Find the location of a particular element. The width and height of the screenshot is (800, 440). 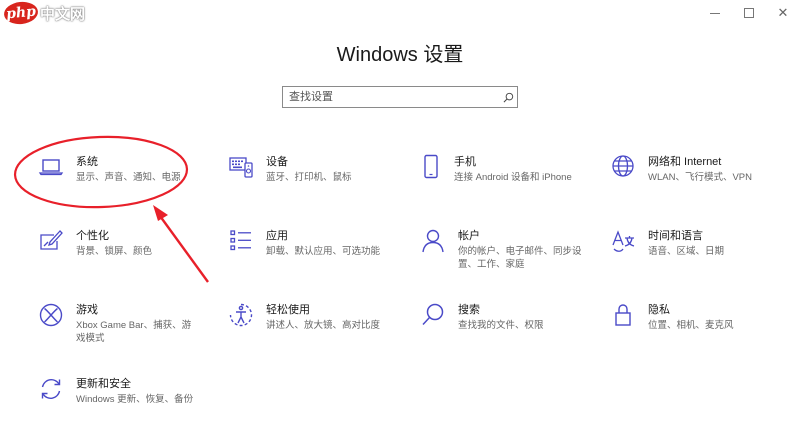

tile-name: 搜索 is located at coordinates (469, 310).